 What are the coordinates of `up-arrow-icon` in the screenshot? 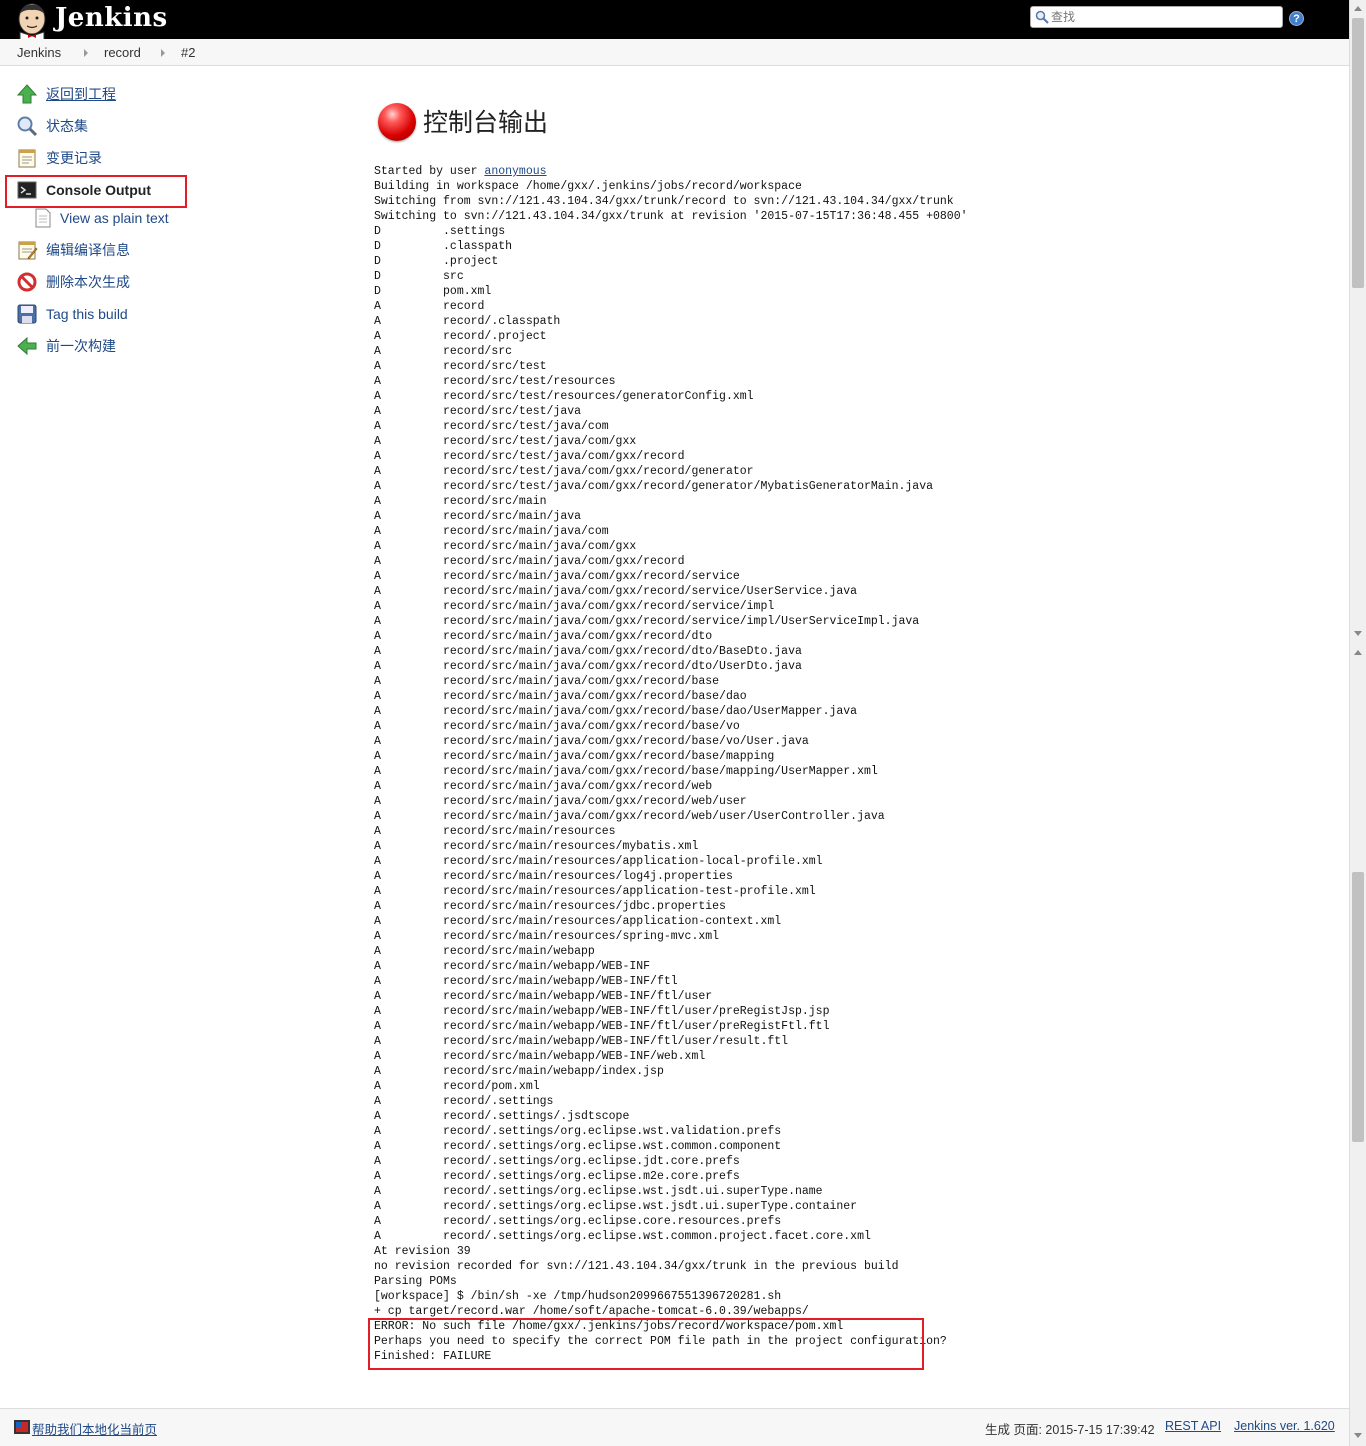 It's located at (27, 94).